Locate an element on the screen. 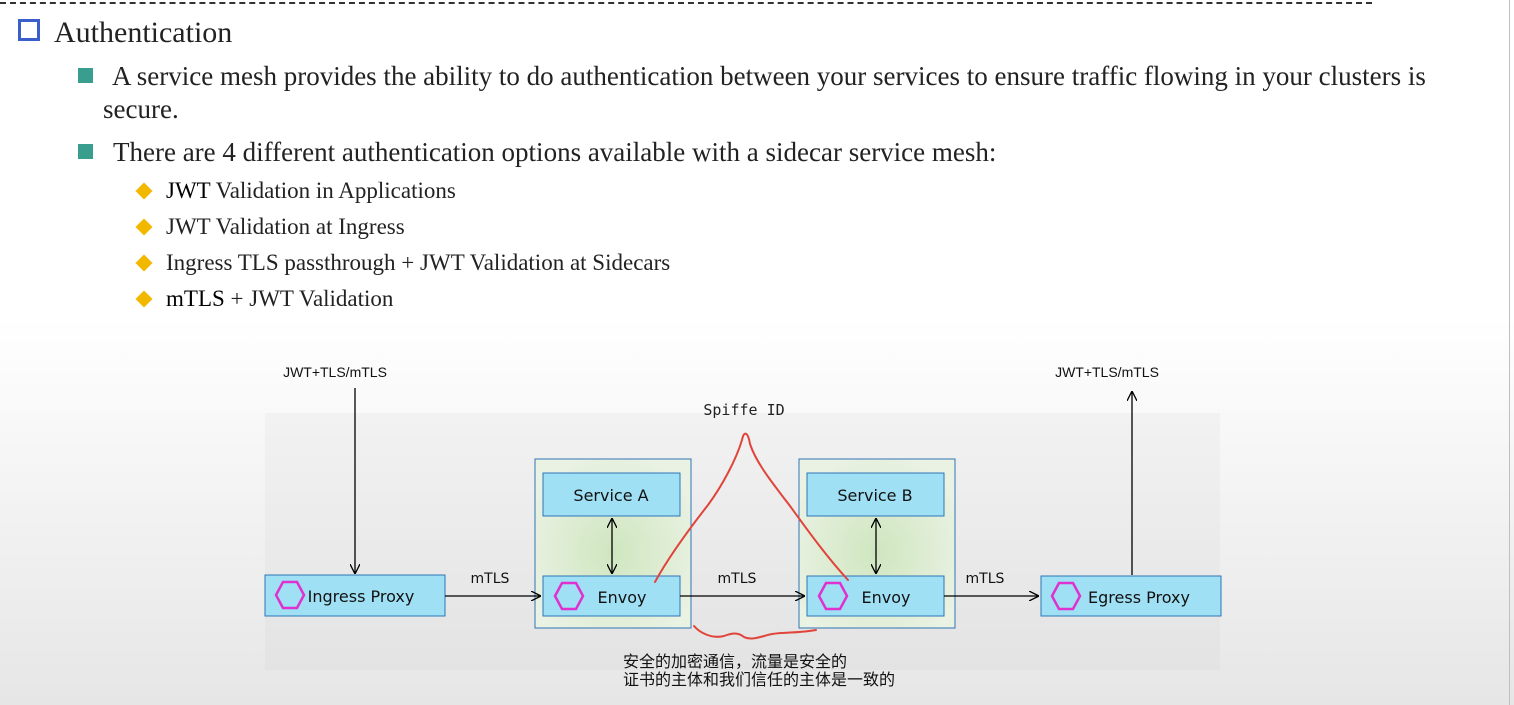 The height and width of the screenshot is (705, 1514). service-b-label: Service B is located at coordinates (874, 495).